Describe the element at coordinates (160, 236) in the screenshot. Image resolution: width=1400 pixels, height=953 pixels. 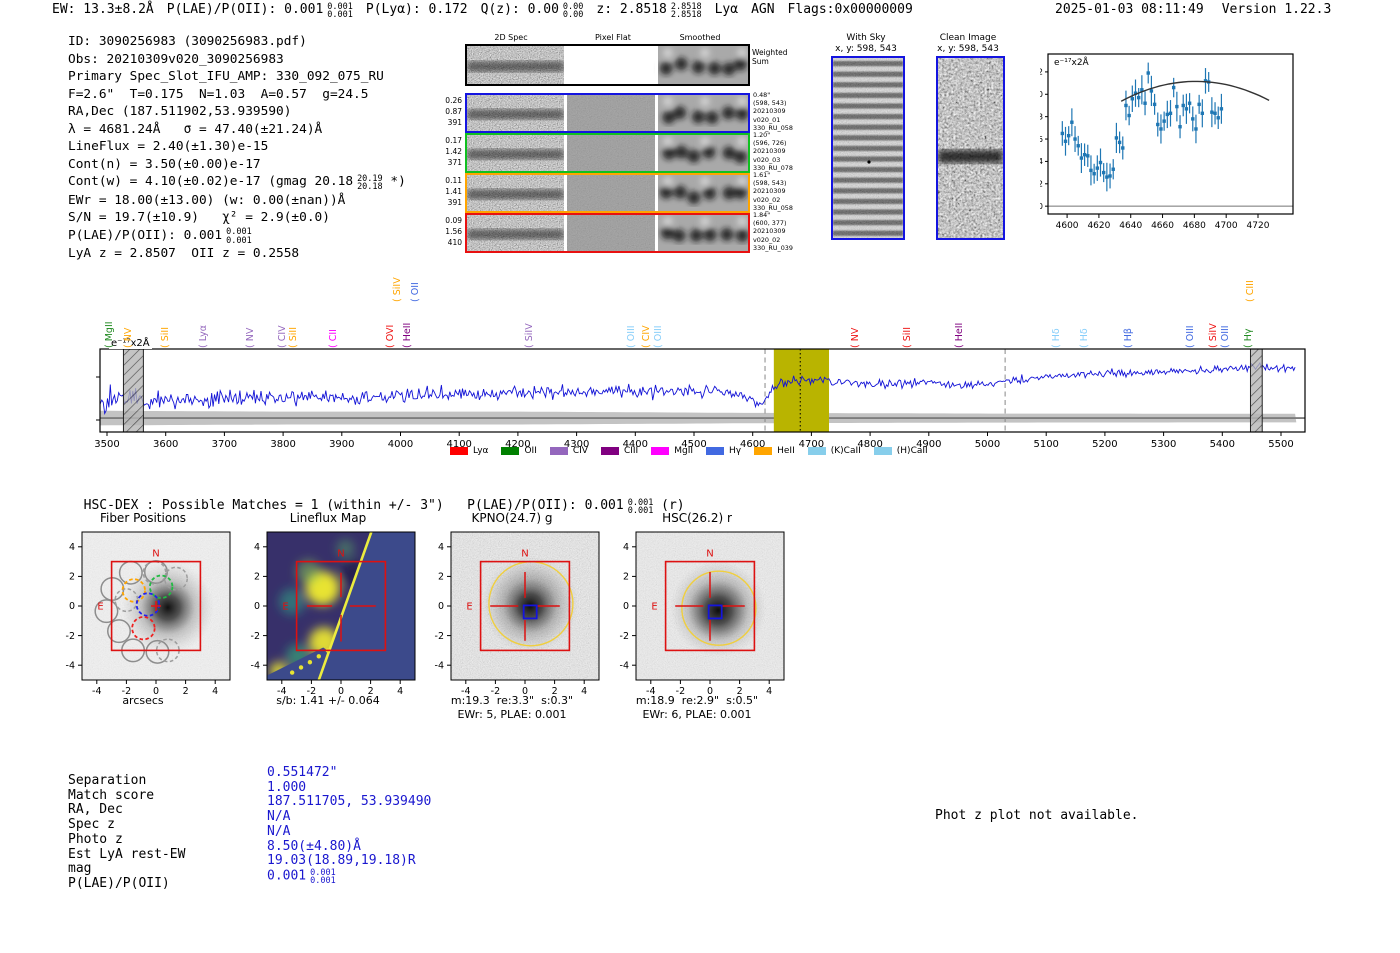
I see `info-plae: P(LAE)/P(OII): 0.001 0.001 0.001` at that location.